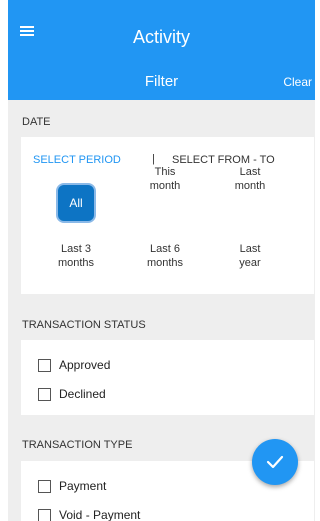  I want to click on period-option-last-3-months: Last 3 months, so click(76, 256).